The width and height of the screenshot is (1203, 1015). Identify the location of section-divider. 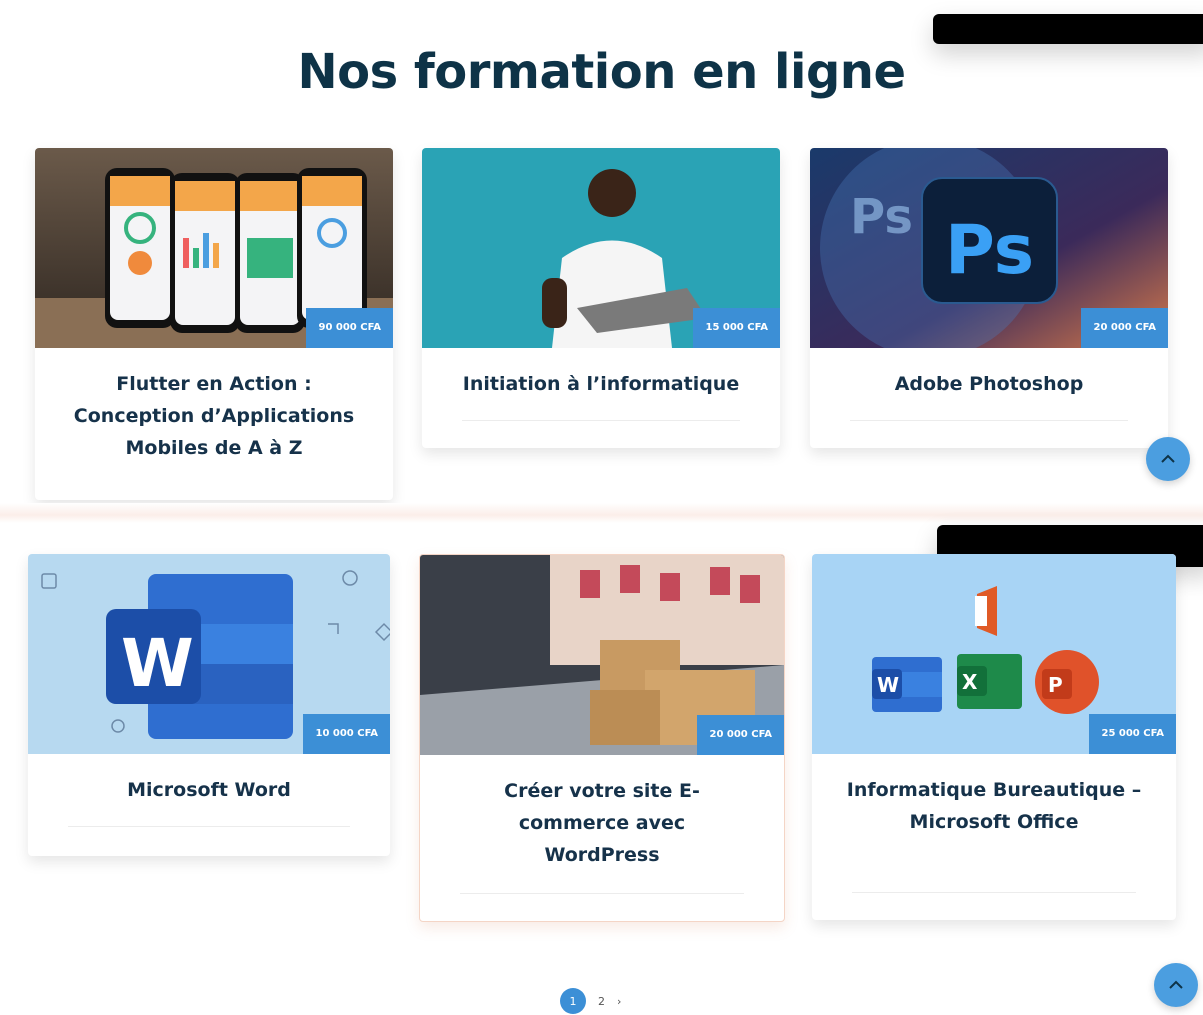
(601, 513).